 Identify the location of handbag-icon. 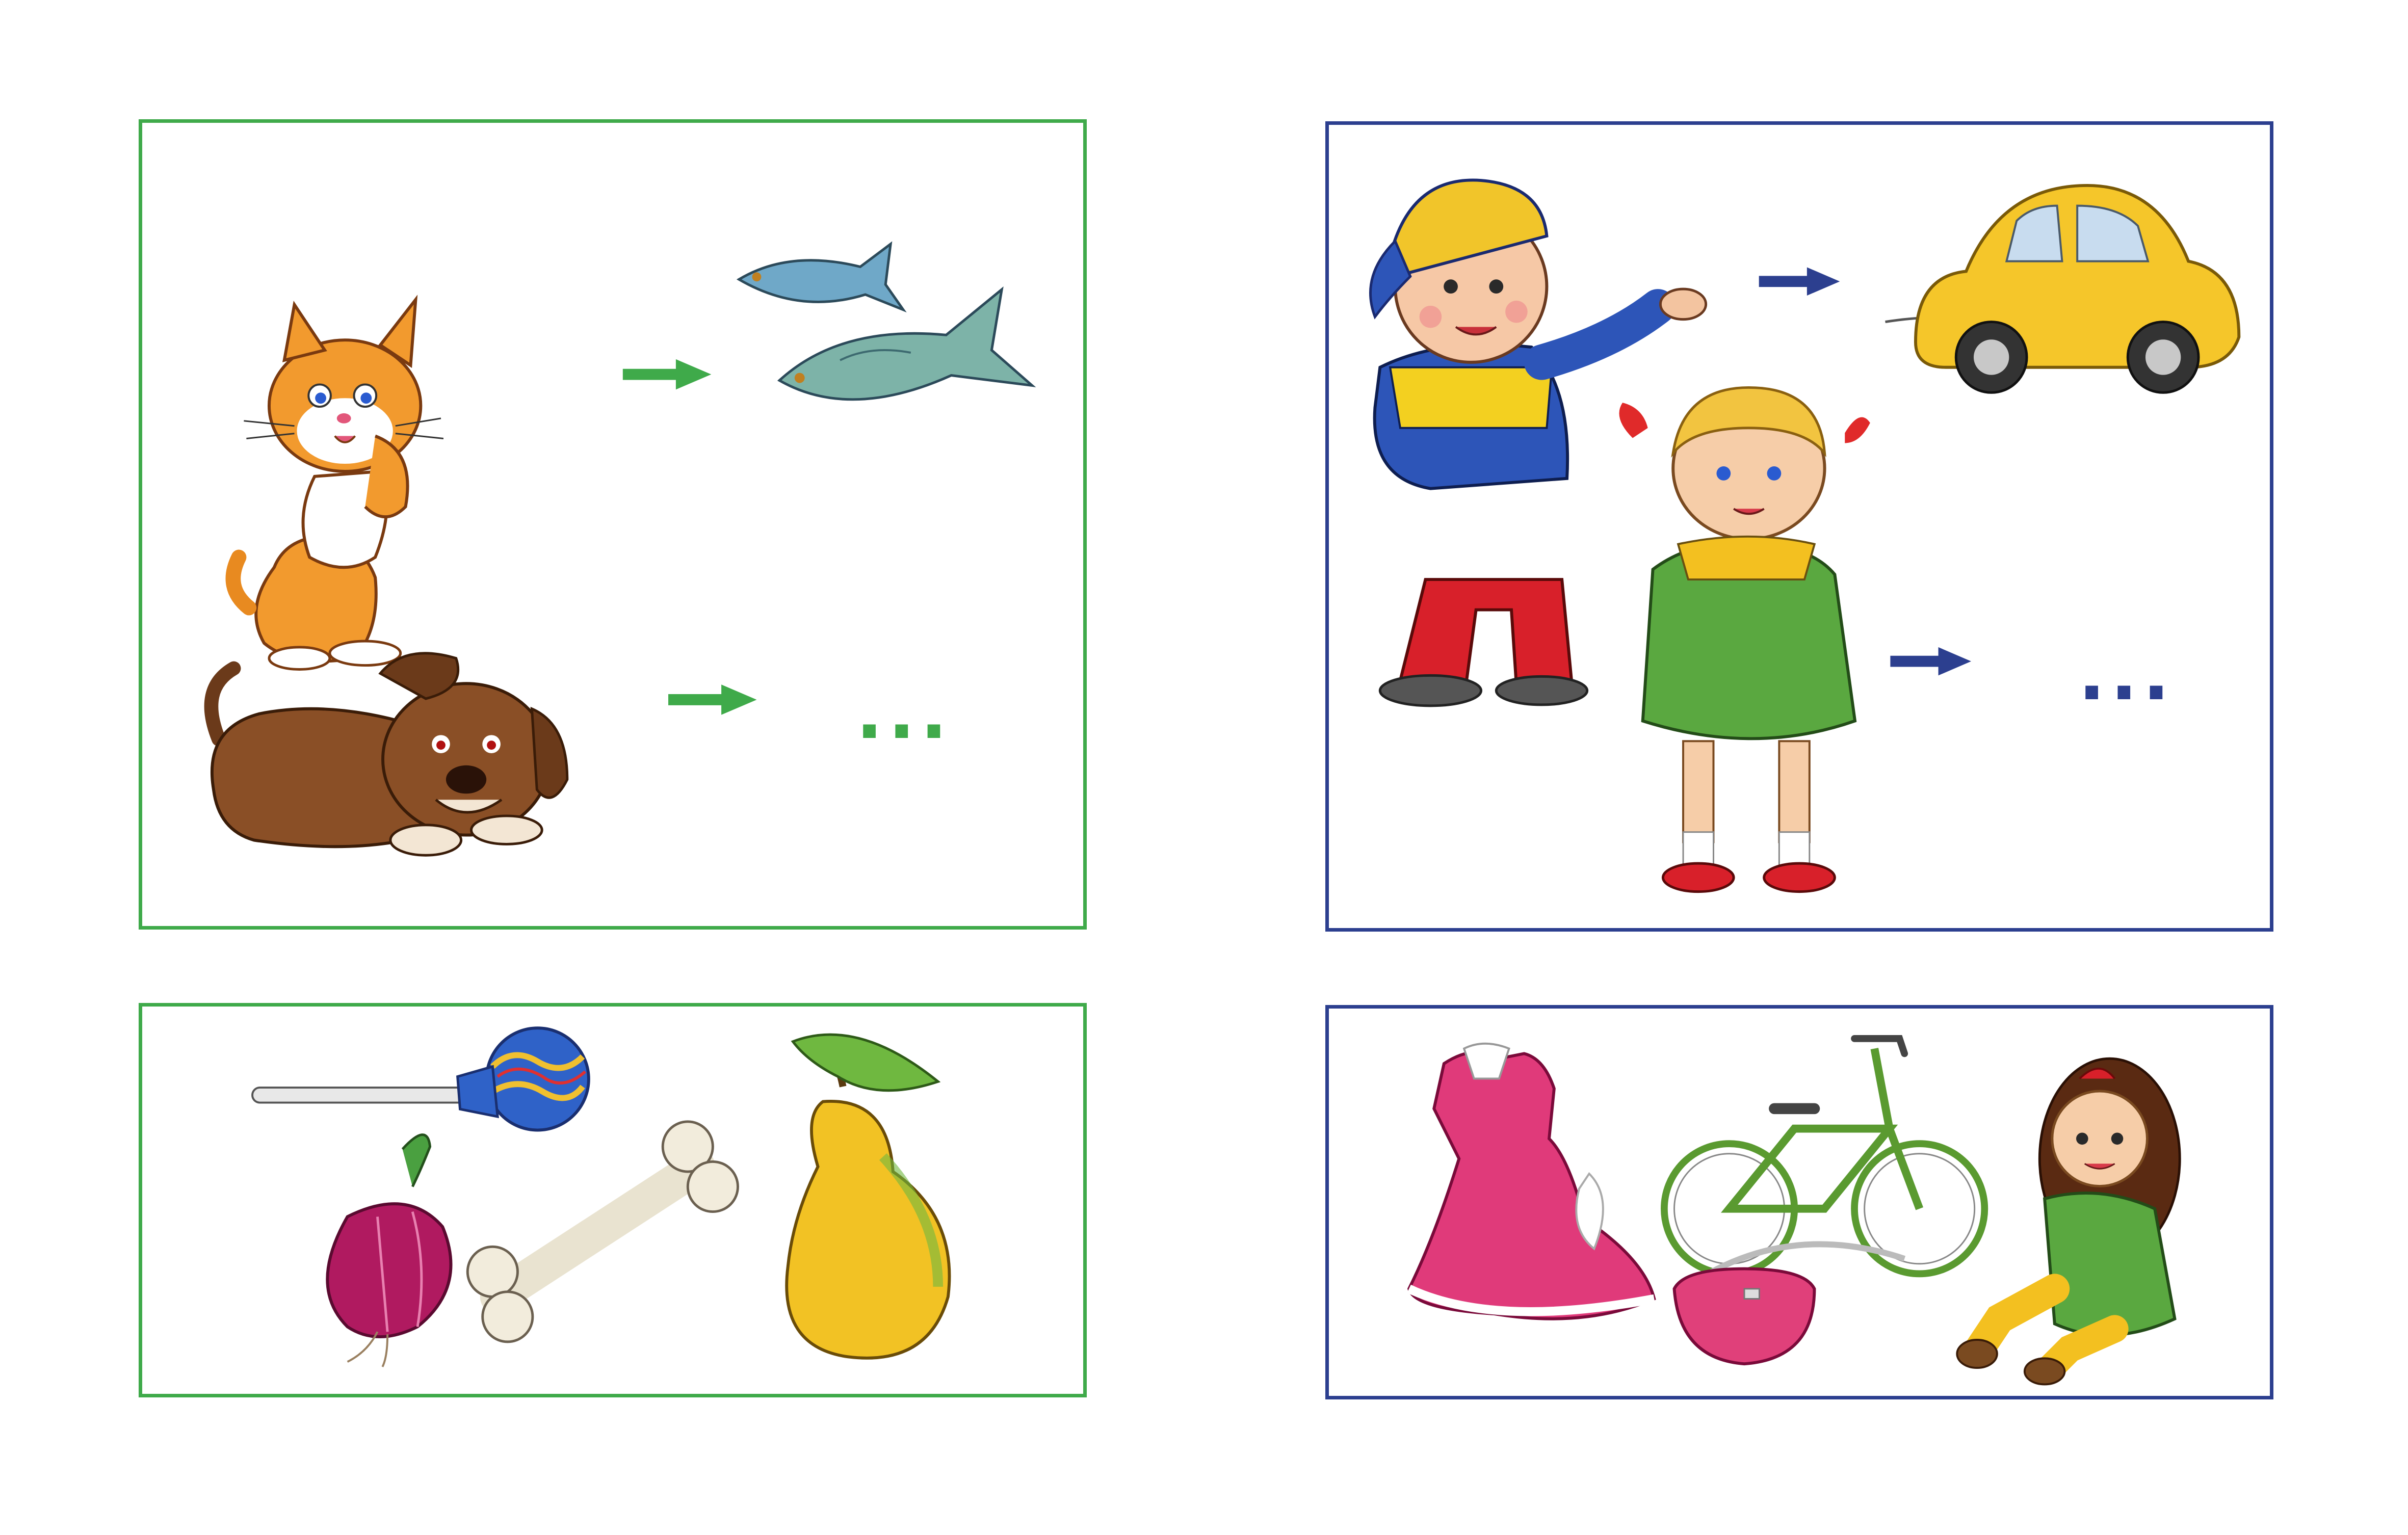
(1789, 1303).